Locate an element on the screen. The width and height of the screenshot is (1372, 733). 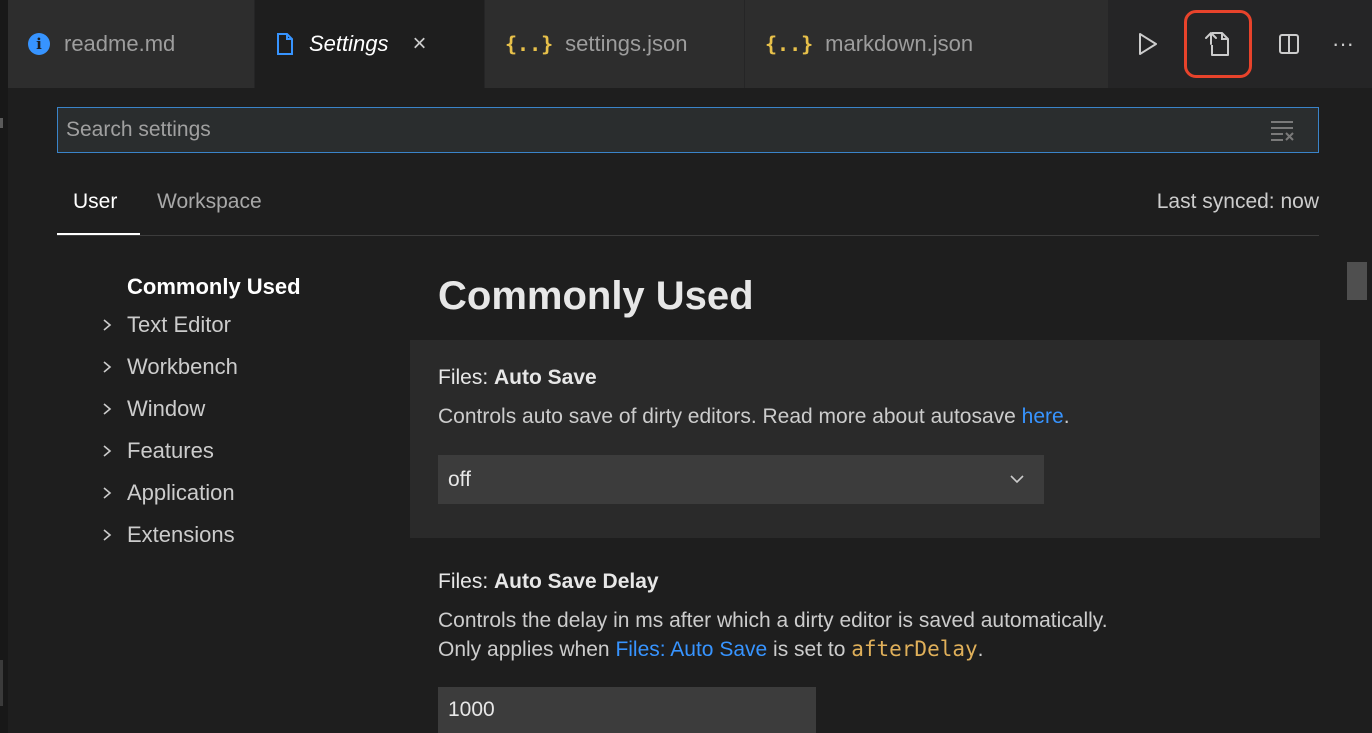
toc-item-label: Features is located at coordinates (170, 450).